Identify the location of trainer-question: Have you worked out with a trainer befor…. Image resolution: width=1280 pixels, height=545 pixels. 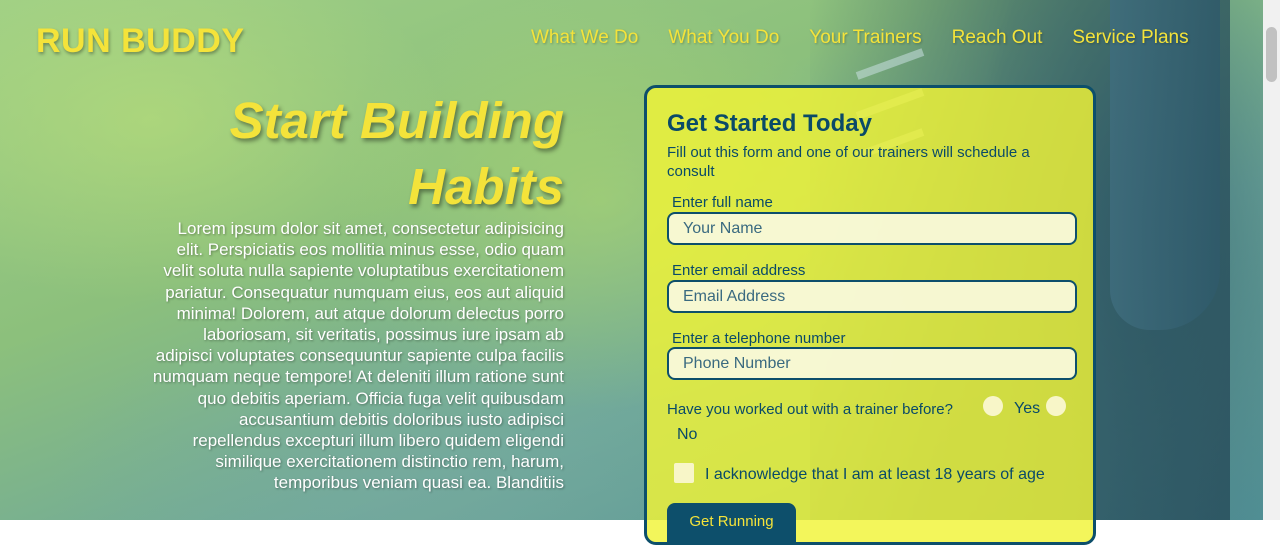
(810, 409).